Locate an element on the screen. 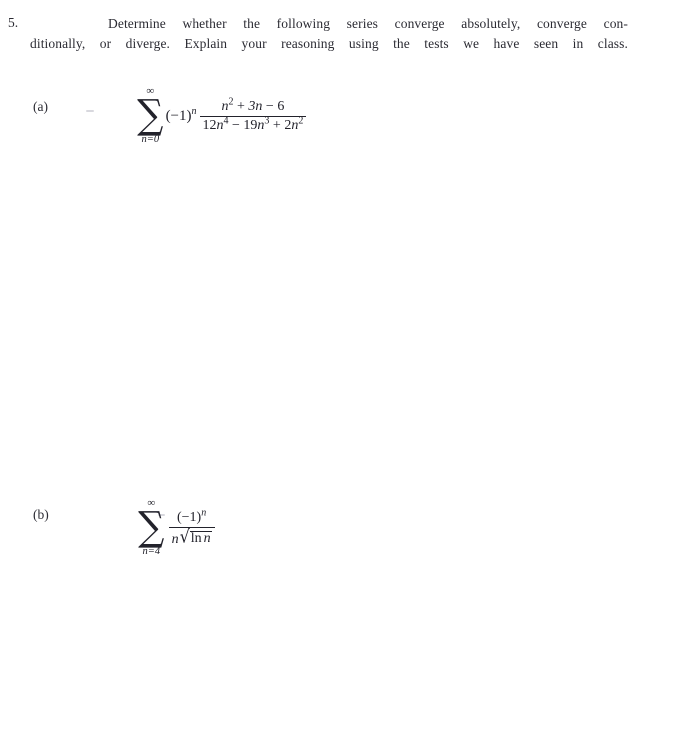 Image resolution: width=680 pixels, height=751 pixels. fraction-a: n2 + 3n − 6 12n4 − 19n3 + 2n2 is located at coordinates (253, 115).